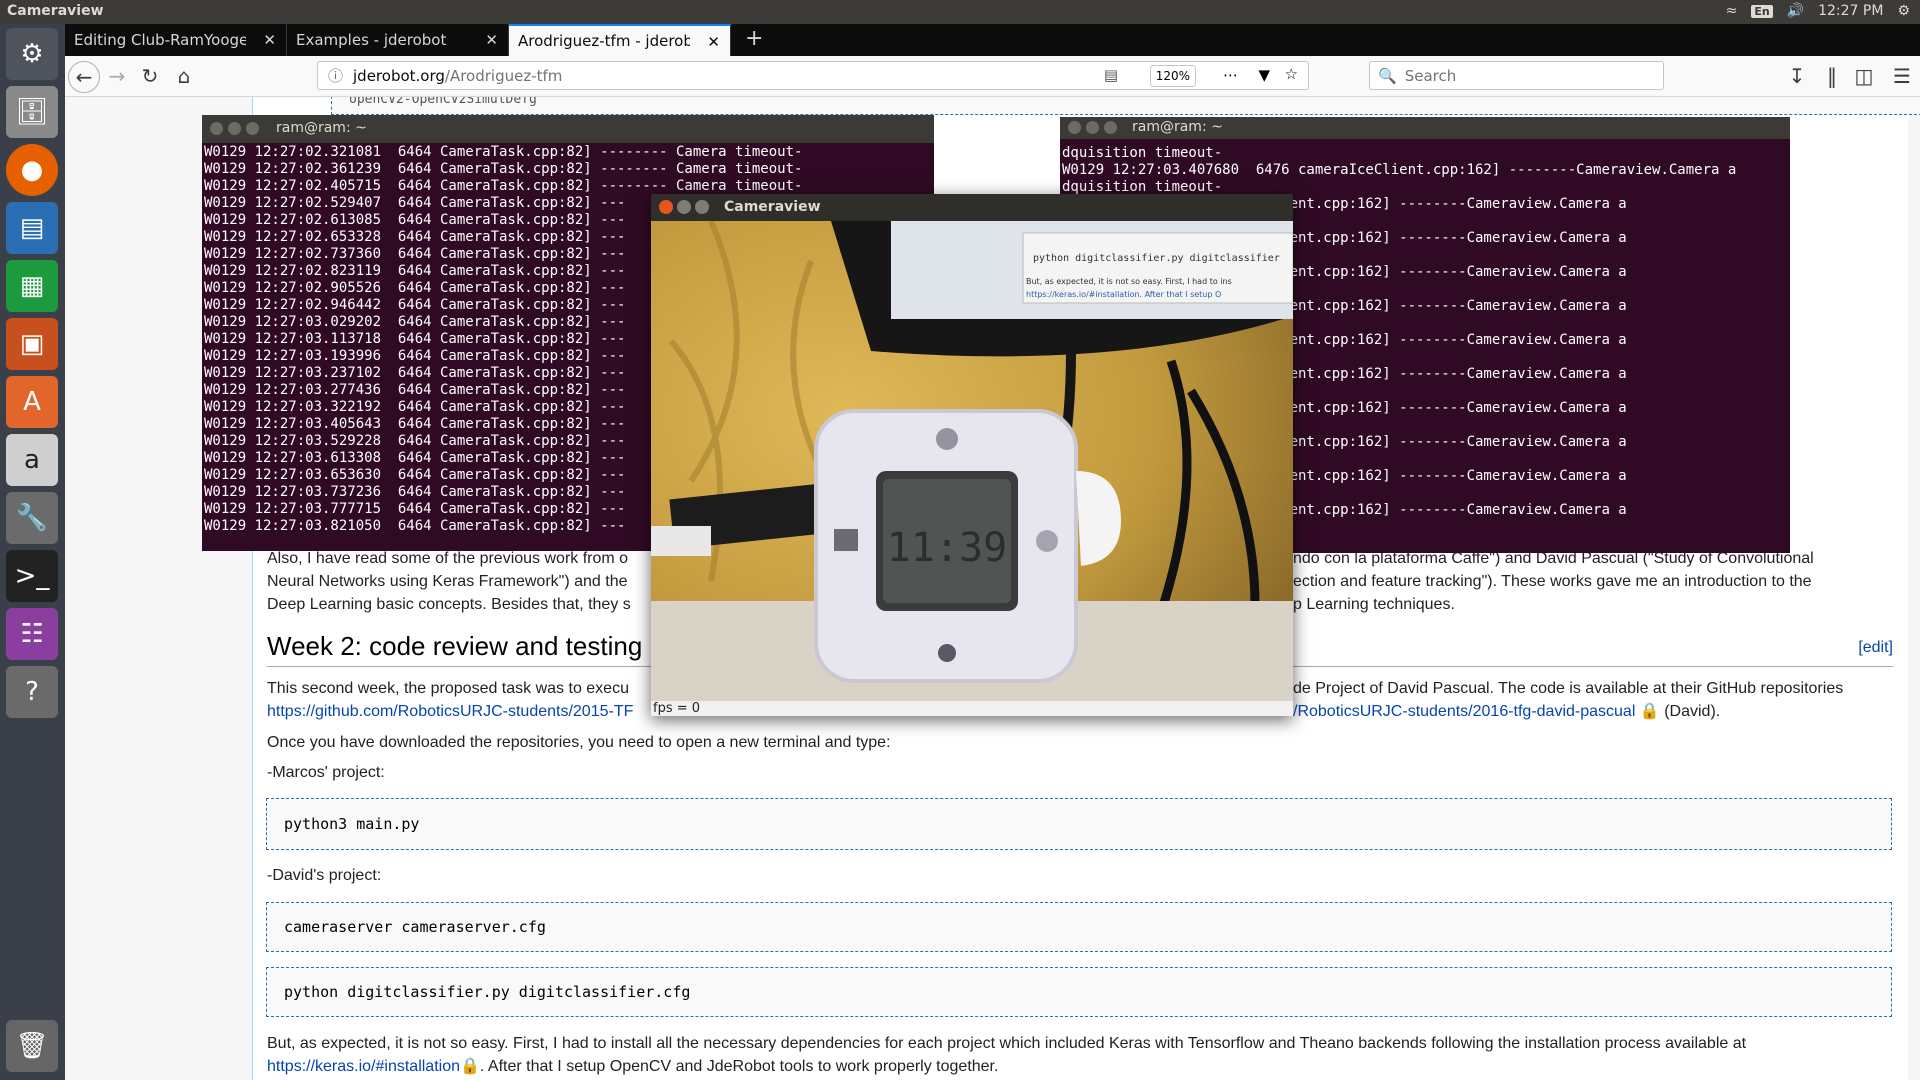  I want to click on cameraview-app-icon: ☷, so click(32, 634).